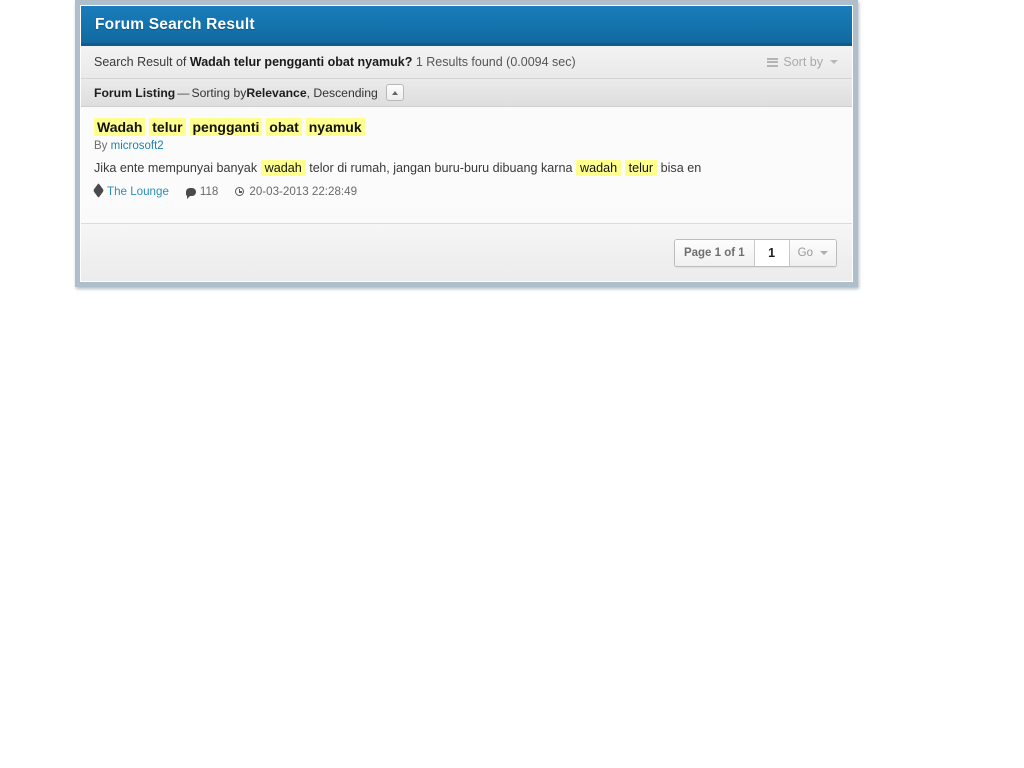  I want to click on forum-listing-heading: Forum Listing, so click(135, 92).